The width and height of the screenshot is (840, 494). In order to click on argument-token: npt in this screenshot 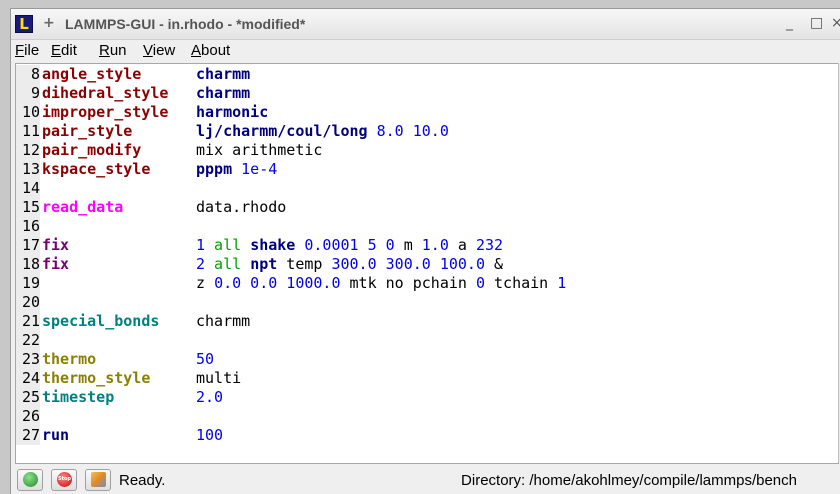, I will do `click(264, 264)`.